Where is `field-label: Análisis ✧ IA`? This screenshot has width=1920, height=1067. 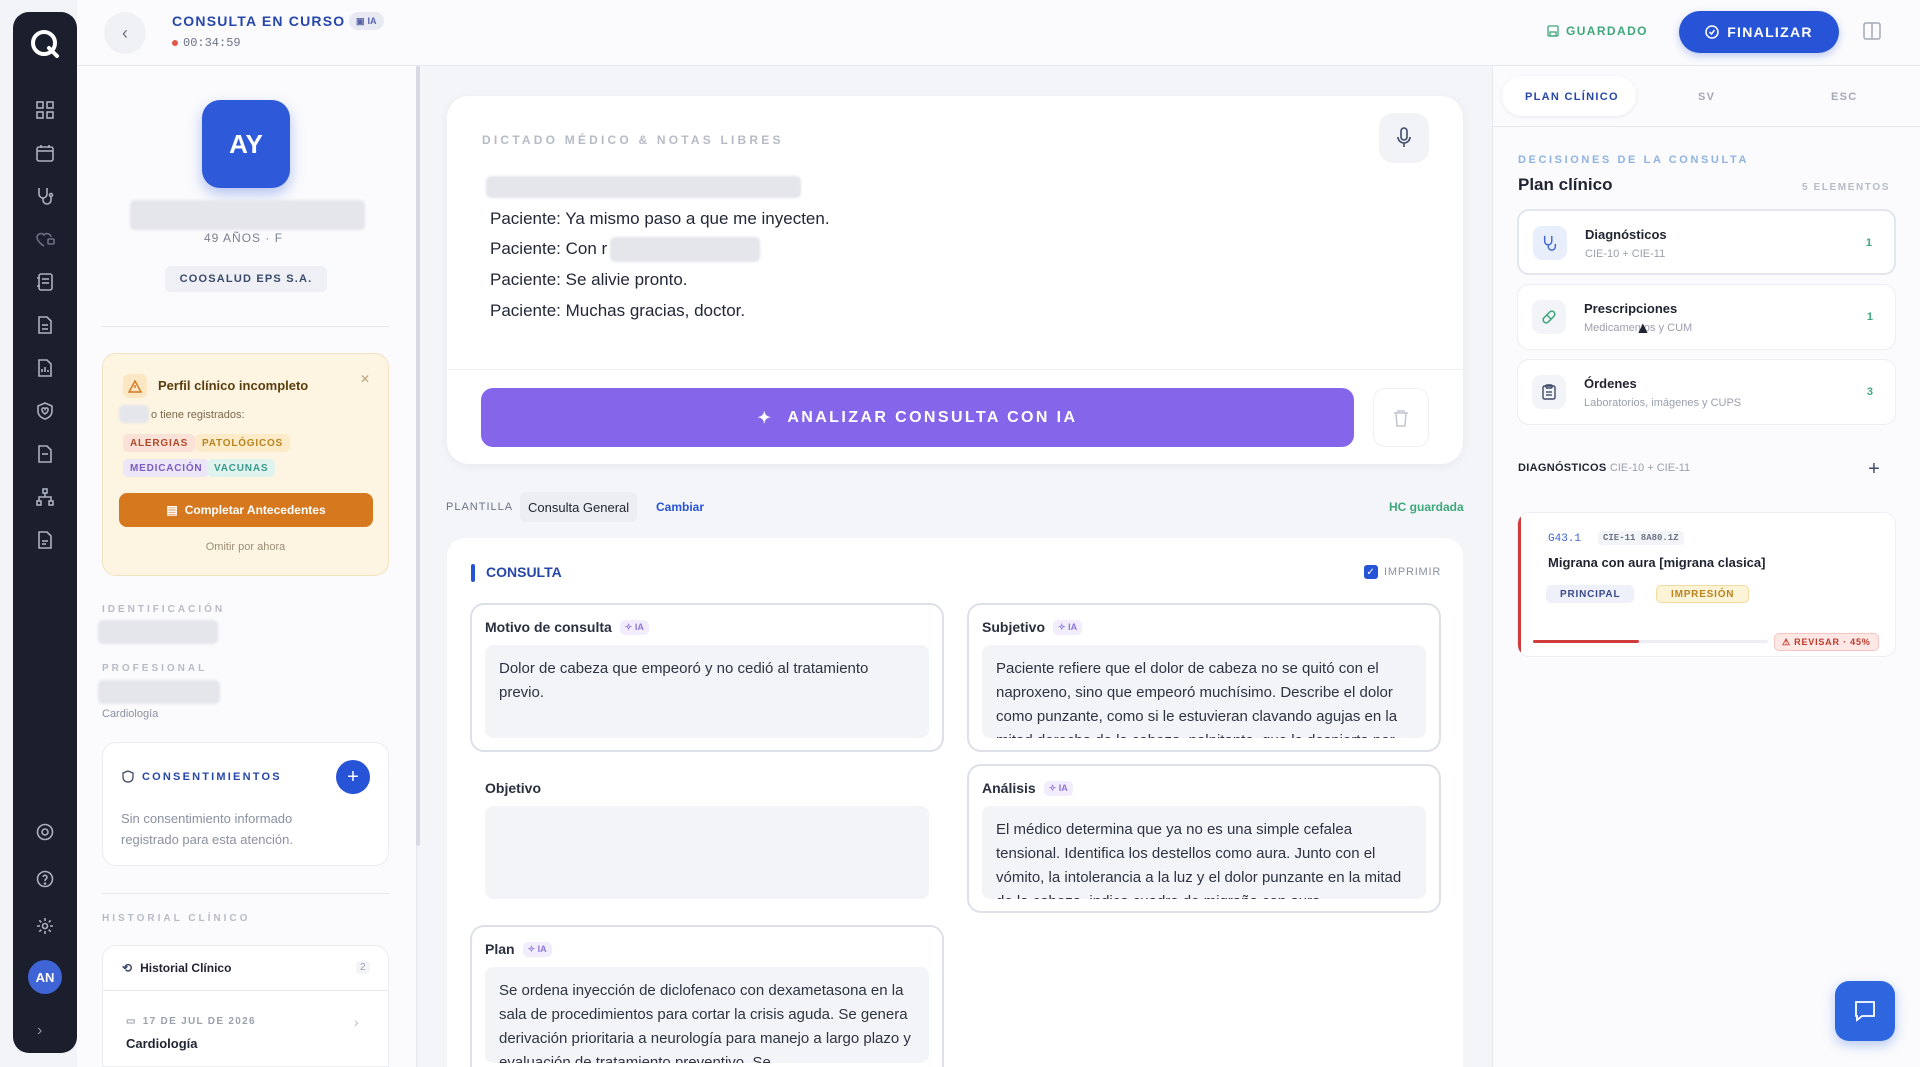 field-label: Análisis ✧ IA is located at coordinates (1027, 788).